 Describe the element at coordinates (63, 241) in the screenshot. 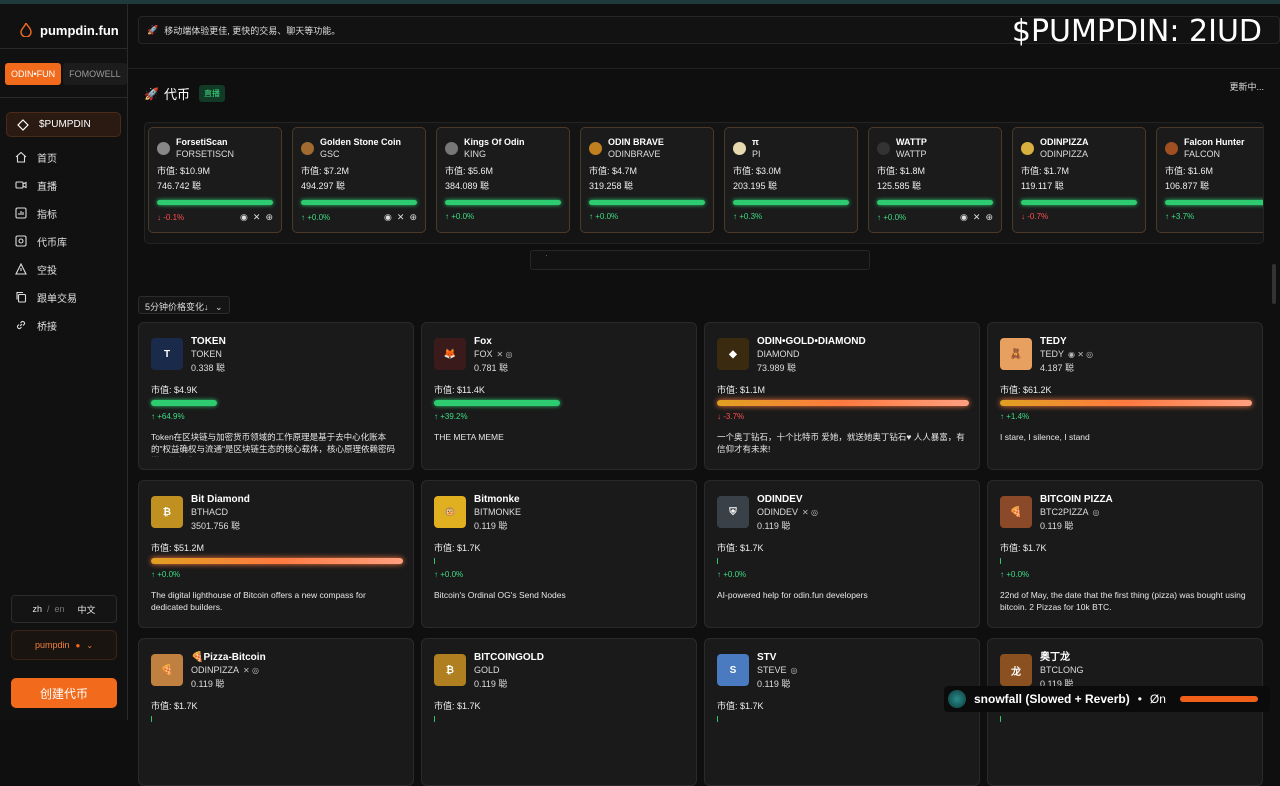

I see `nav-item-token-vault: 代币库` at that location.